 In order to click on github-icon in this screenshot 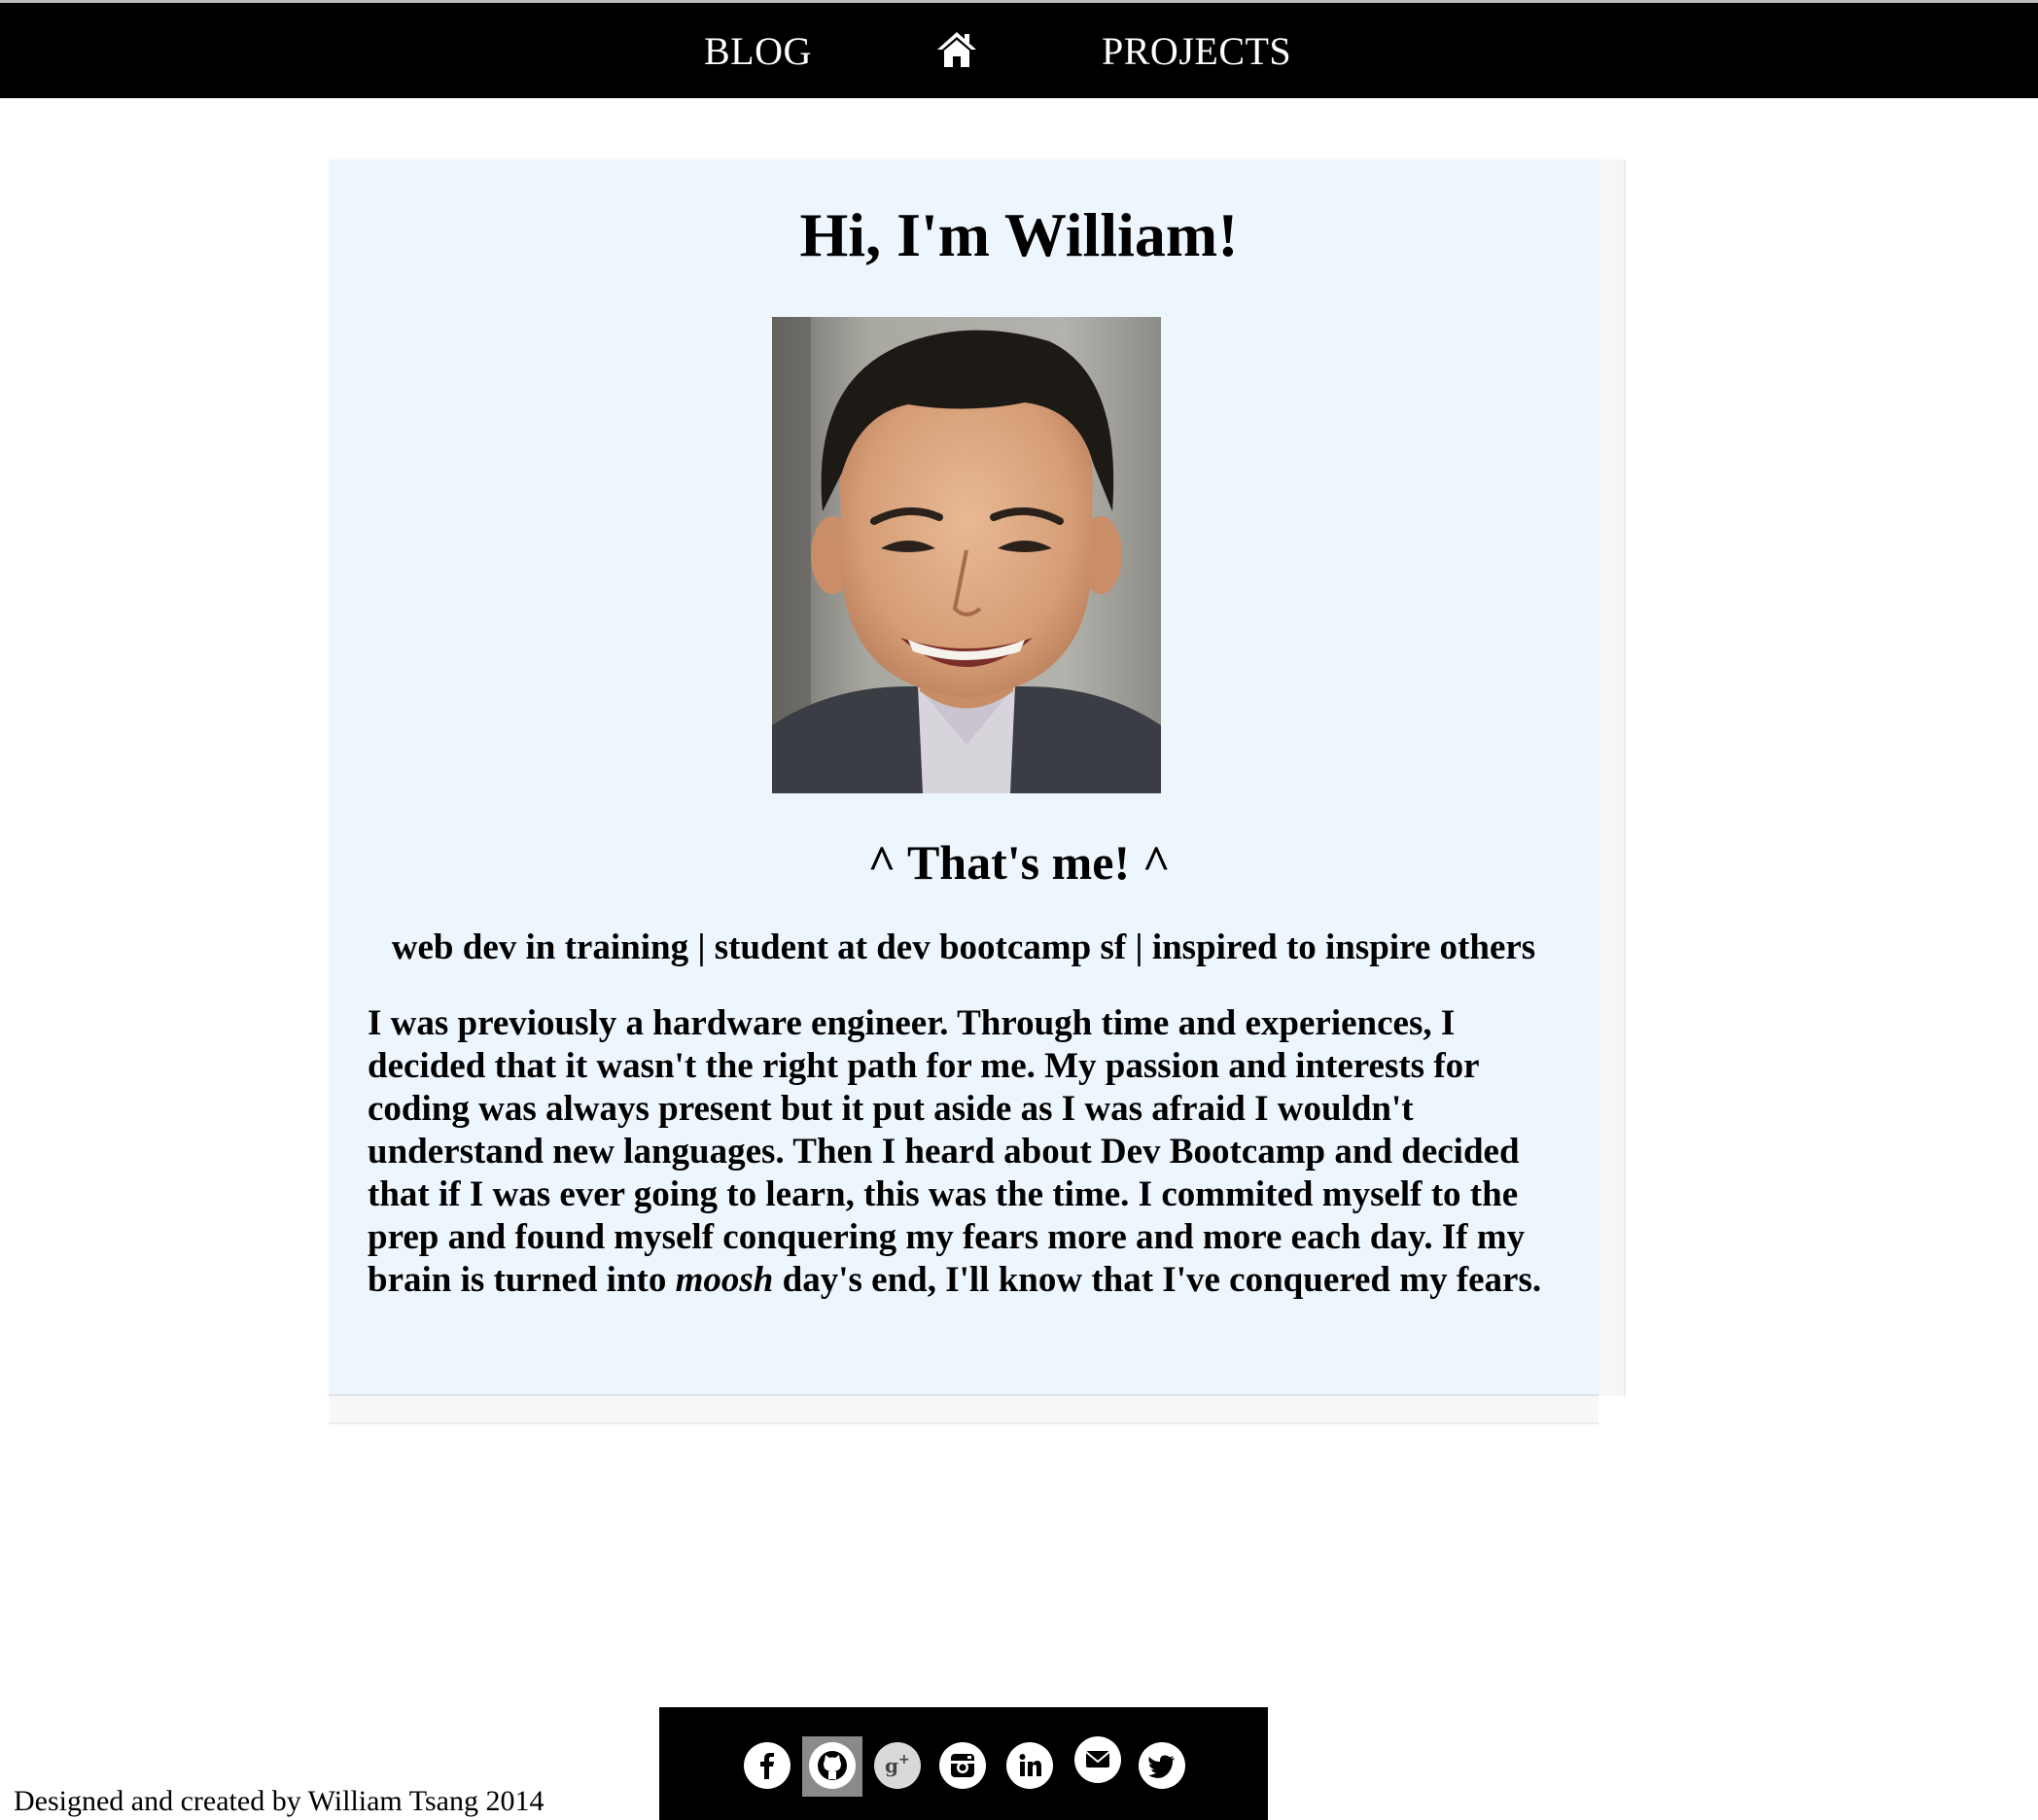, I will do `click(832, 1765)`.